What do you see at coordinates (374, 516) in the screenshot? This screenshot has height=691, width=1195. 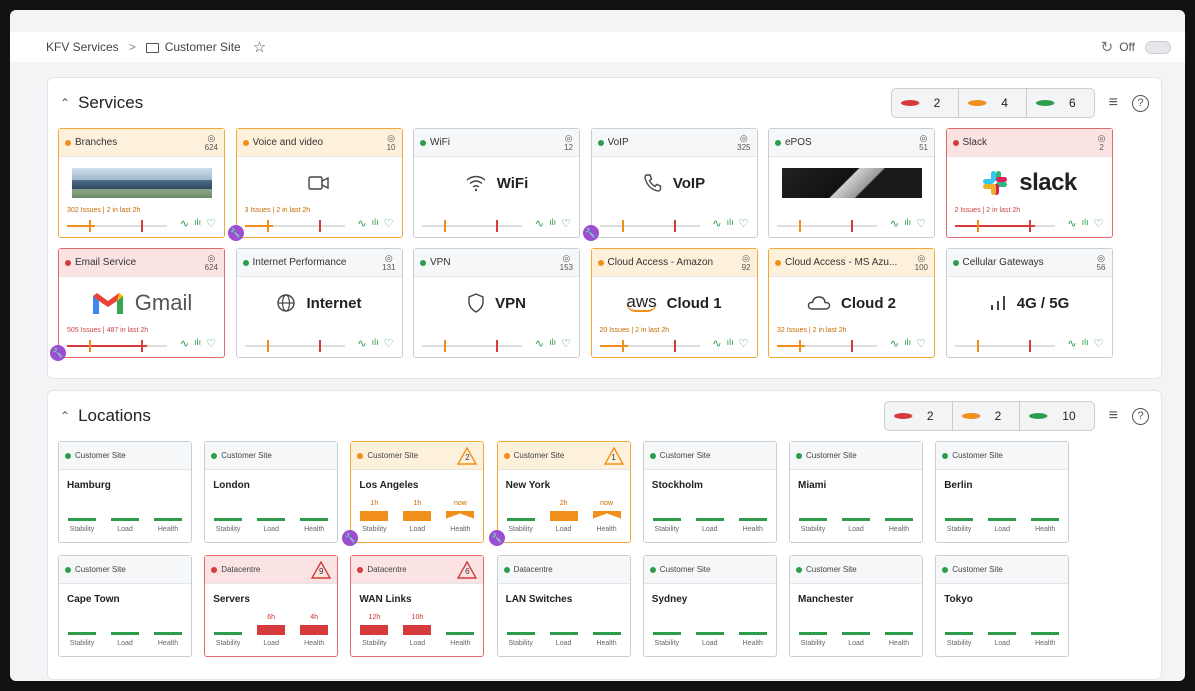 I see `metric-stability: 1h Stability` at bounding box center [374, 516].